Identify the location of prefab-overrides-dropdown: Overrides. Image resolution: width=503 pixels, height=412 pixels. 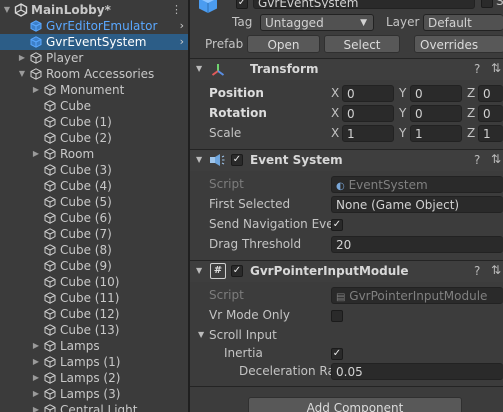
(458, 44).